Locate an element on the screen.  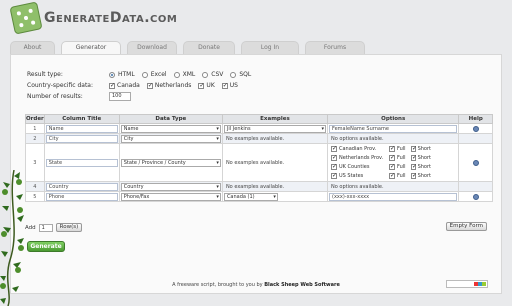
column-title-input: Phone is located at coordinates (81, 196).